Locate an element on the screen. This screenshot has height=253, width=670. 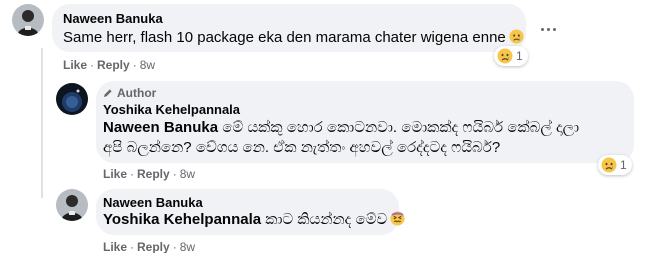
comment-body: කාට කියන්නද මේව is located at coordinates (326, 219).